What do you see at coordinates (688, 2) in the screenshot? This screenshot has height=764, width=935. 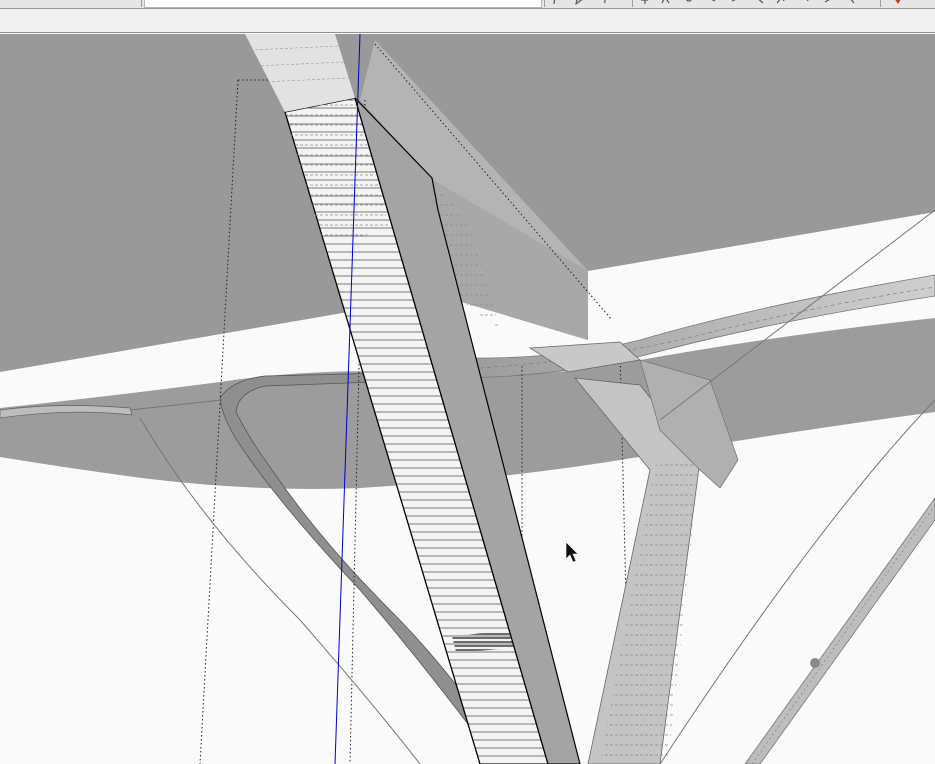 I see `follow-me-tool-icon` at bounding box center [688, 2].